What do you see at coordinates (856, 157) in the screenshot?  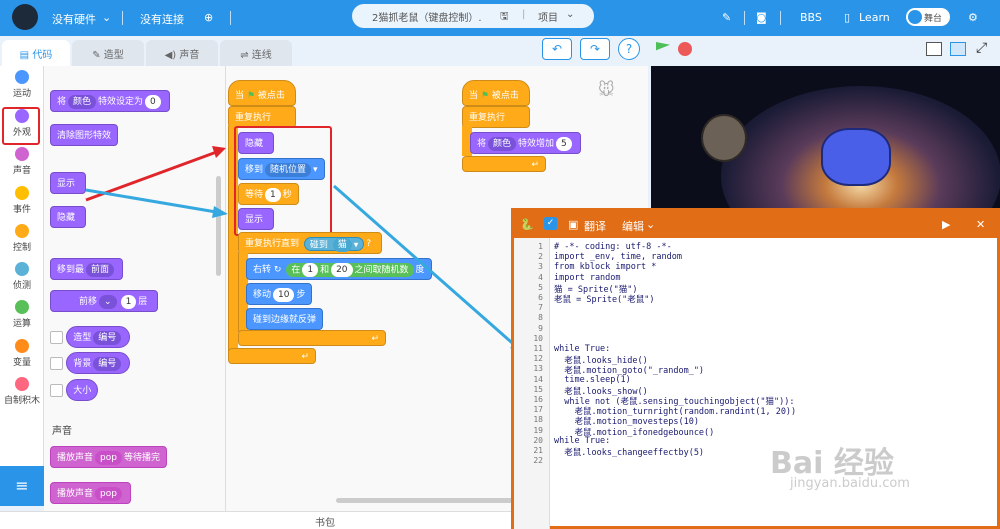 I see `cat-sprite` at bounding box center [856, 157].